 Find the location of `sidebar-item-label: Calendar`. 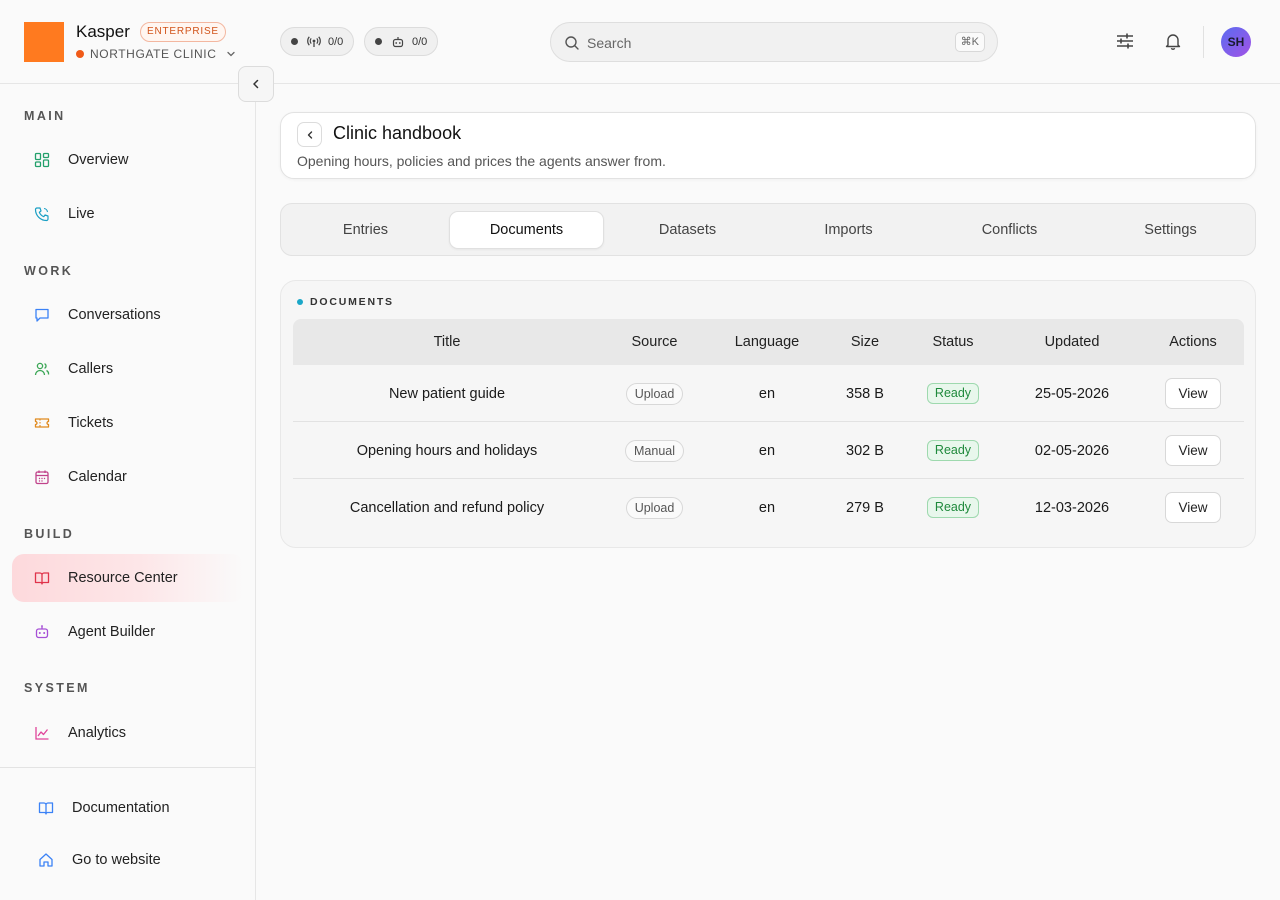

sidebar-item-label: Calendar is located at coordinates (97, 477).